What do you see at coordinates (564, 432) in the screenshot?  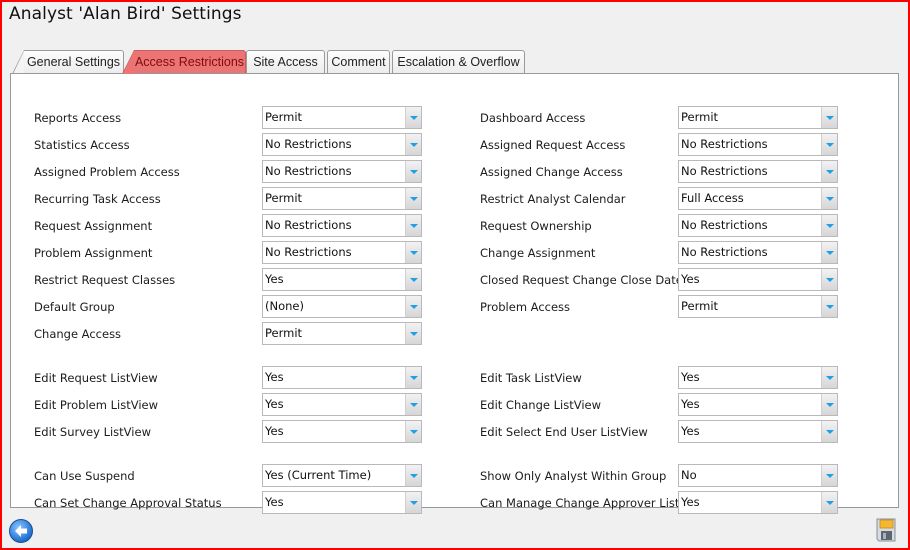 I see `field-label: Edit Select End User ListView` at bounding box center [564, 432].